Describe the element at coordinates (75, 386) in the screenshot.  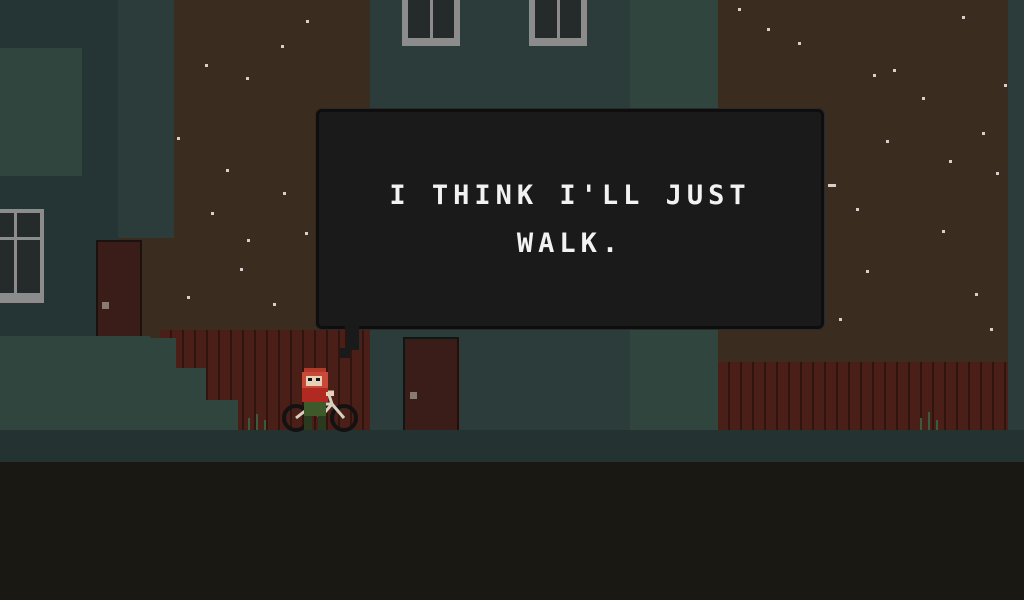
I see `stairs-landing` at that location.